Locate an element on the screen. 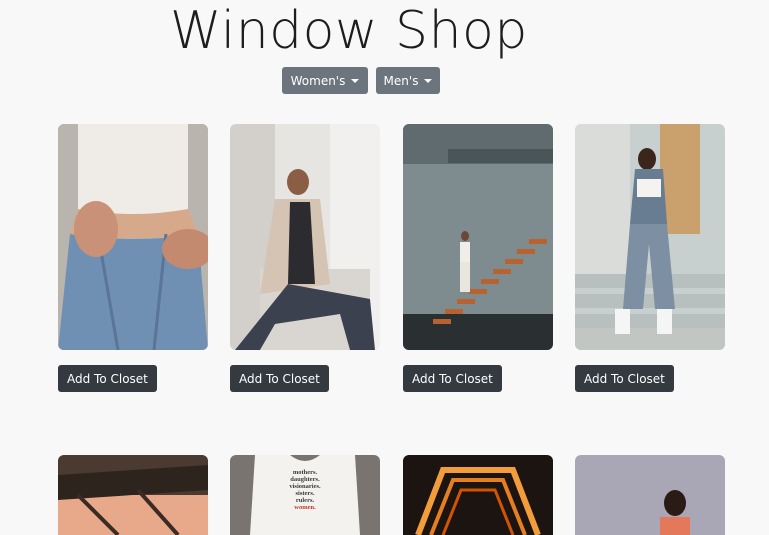 Image resolution: width=769 pixels, height=535 pixels. tshirt-text-line: women. is located at coordinates (305, 507).